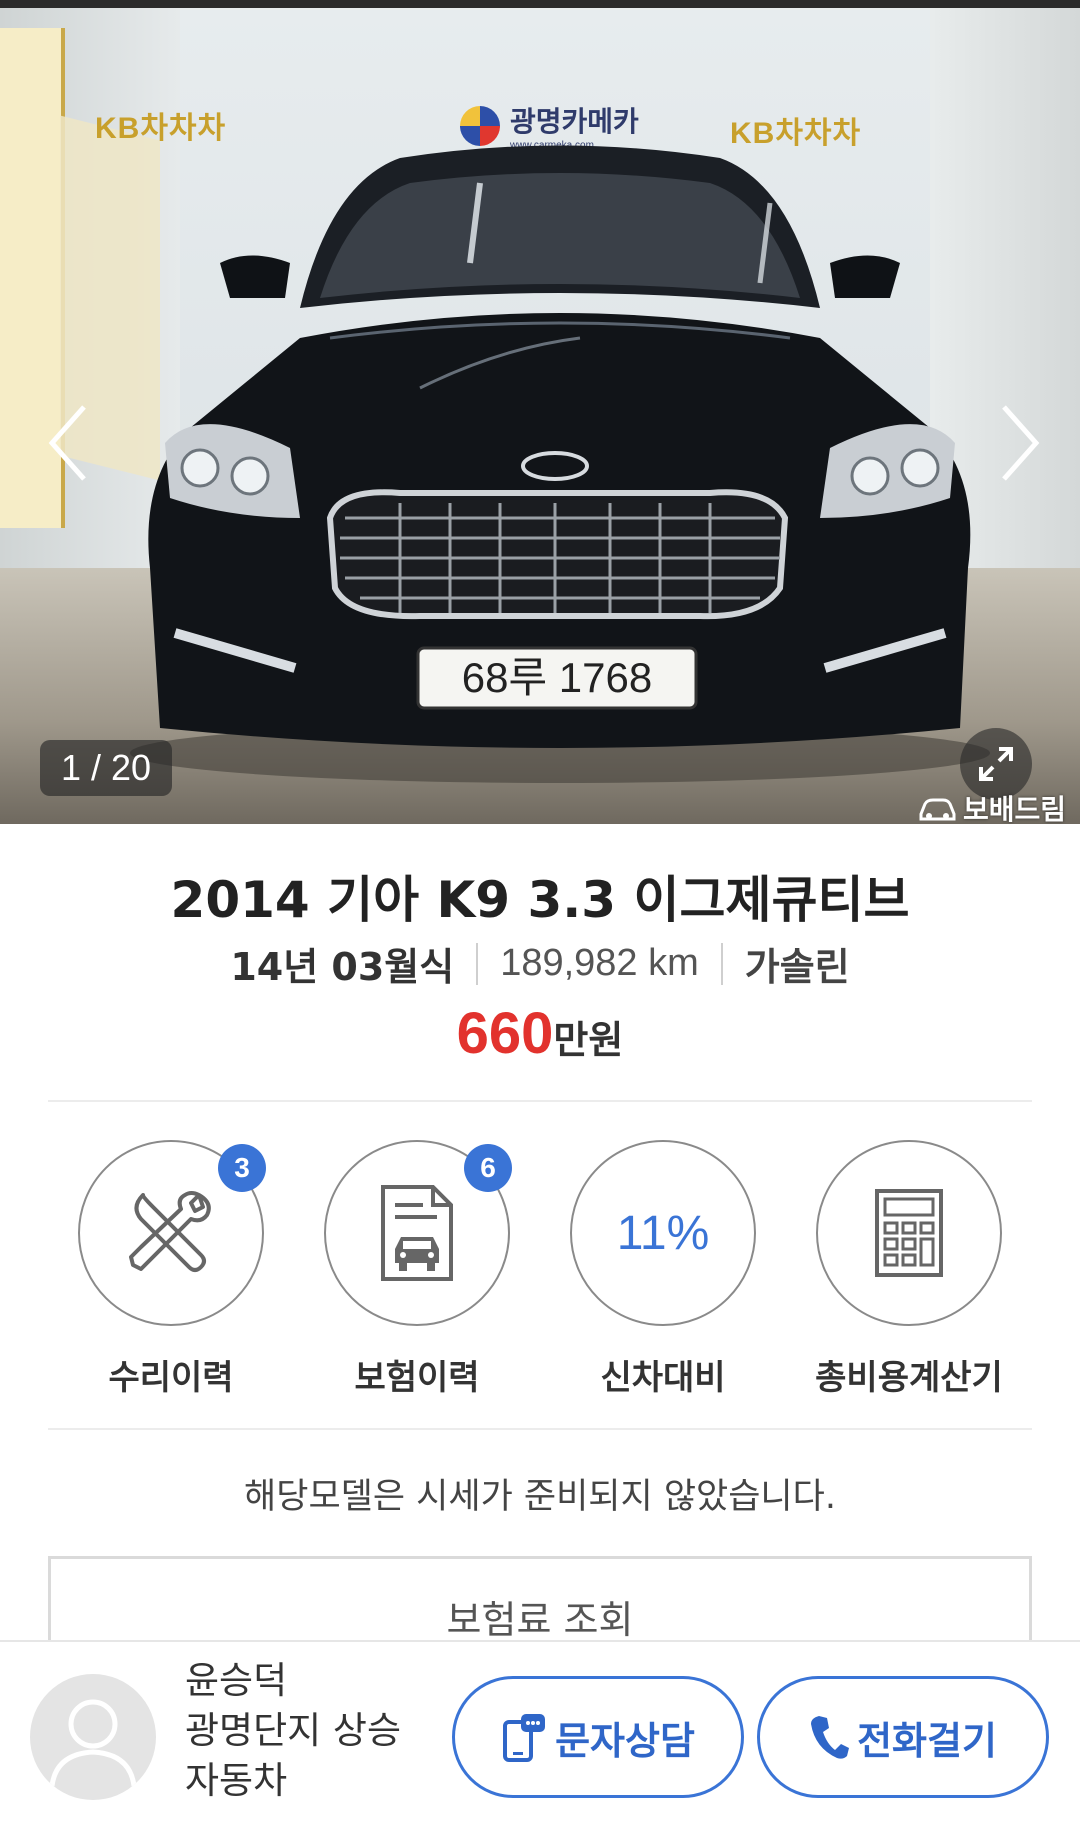  I want to click on phone-call-button: 전화걸기, so click(903, 1737).